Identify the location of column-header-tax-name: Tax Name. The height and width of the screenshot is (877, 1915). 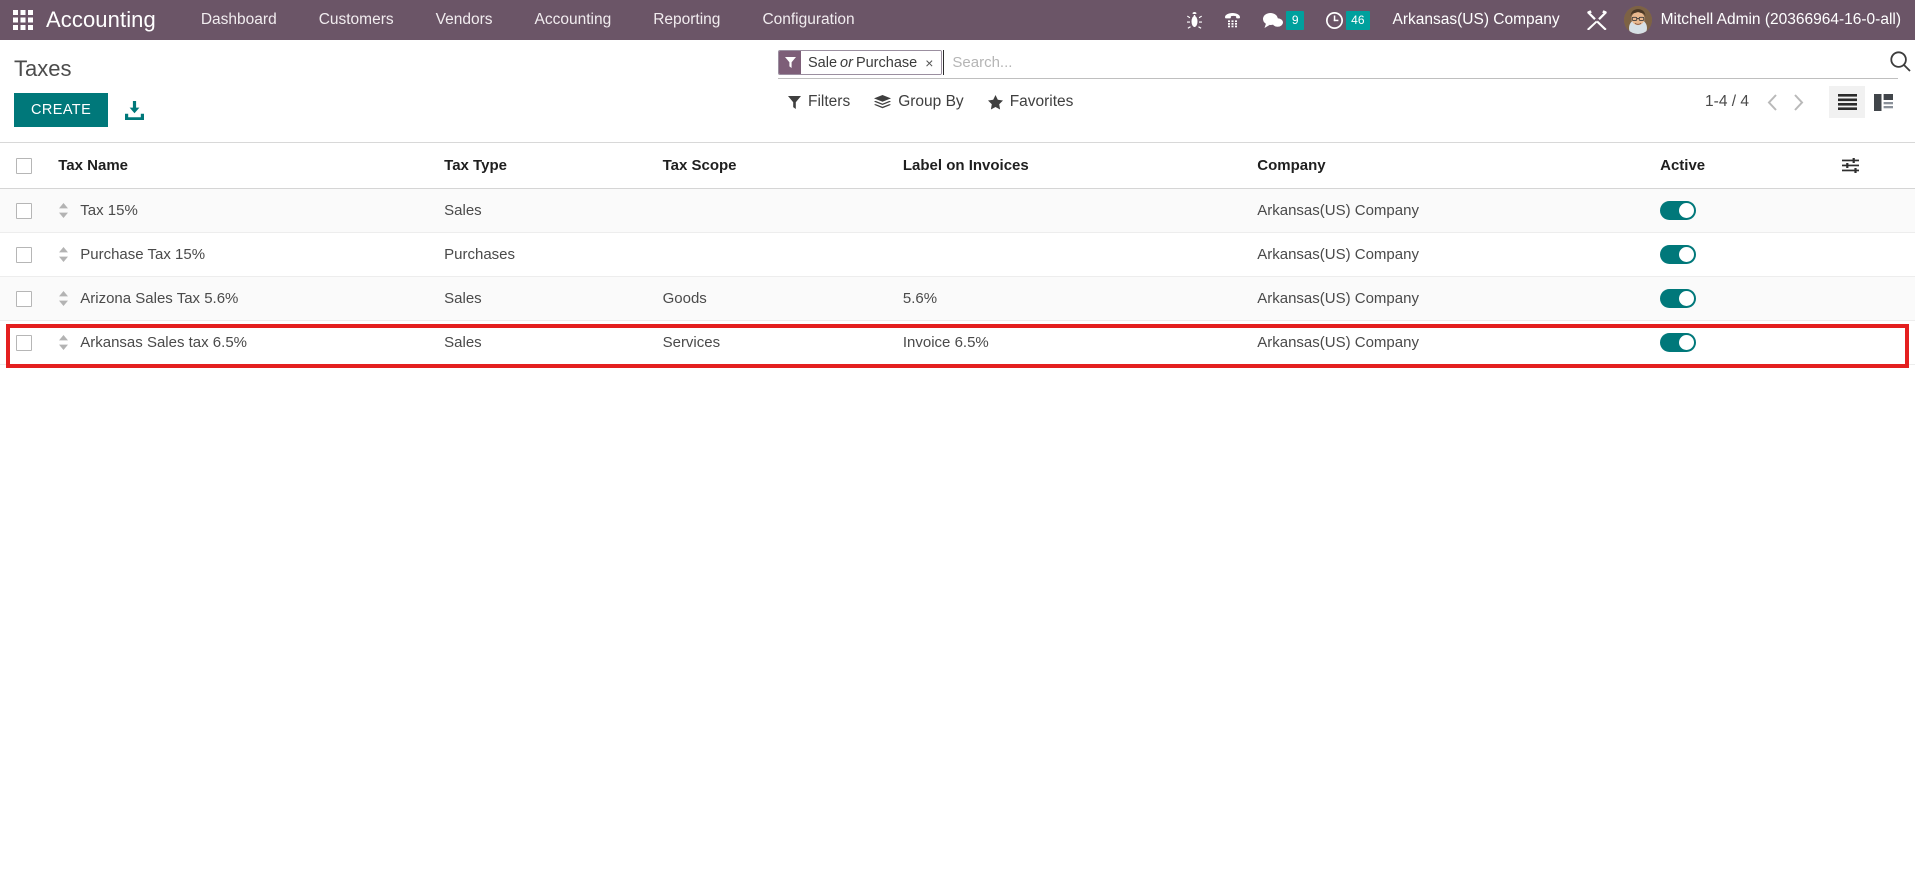
(251, 166).